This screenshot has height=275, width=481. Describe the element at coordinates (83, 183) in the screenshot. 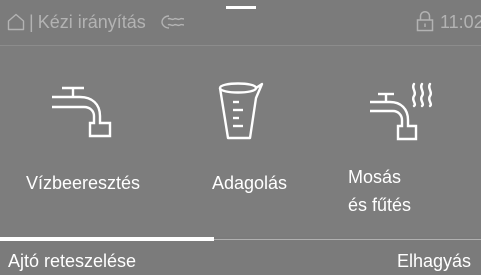

I see `tile-label: Vízbeeresztés` at that location.